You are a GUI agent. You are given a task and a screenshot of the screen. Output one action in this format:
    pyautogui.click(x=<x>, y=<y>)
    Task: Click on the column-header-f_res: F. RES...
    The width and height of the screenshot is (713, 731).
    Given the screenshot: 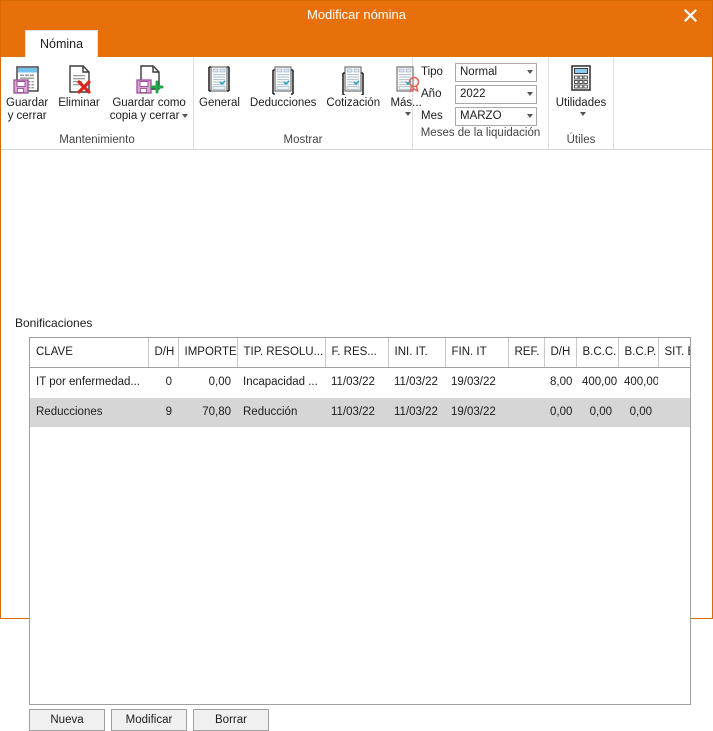 What is the action you would take?
    pyautogui.click(x=357, y=353)
    